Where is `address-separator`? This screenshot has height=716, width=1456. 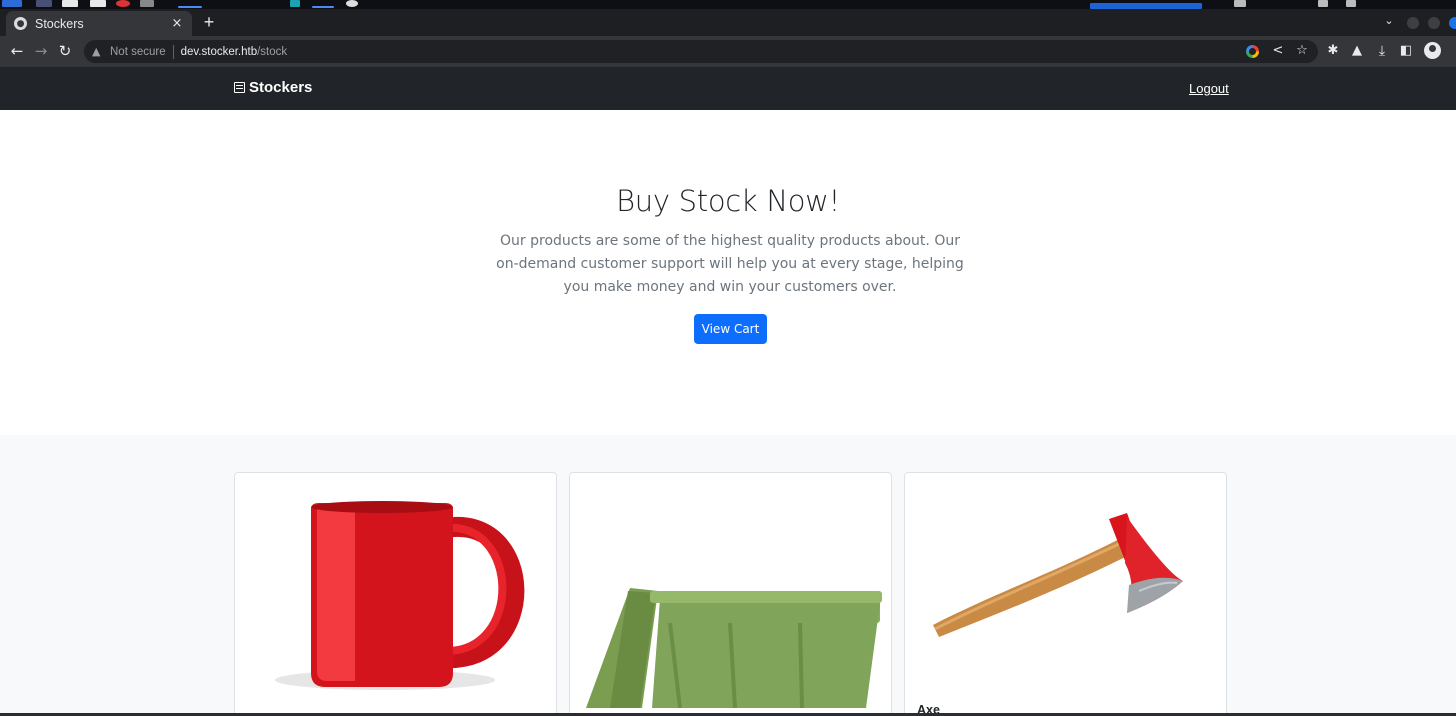 address-separator is located at coordinates (173, 51).